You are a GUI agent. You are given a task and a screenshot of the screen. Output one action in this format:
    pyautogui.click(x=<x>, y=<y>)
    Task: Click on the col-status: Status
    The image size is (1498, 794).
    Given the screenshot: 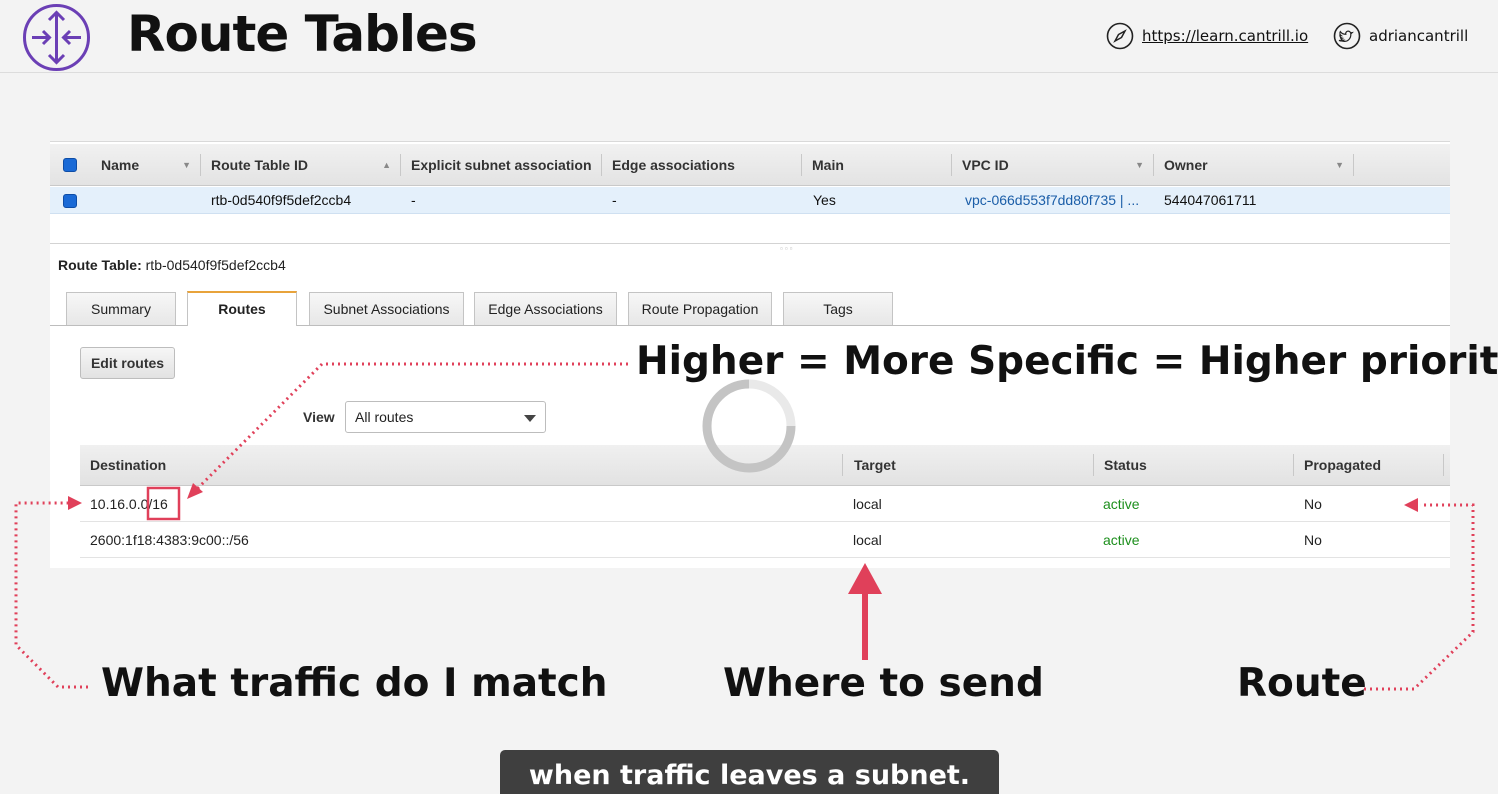 What is the action you would take?
    pyautogui.click(x=1194, y=465)
    